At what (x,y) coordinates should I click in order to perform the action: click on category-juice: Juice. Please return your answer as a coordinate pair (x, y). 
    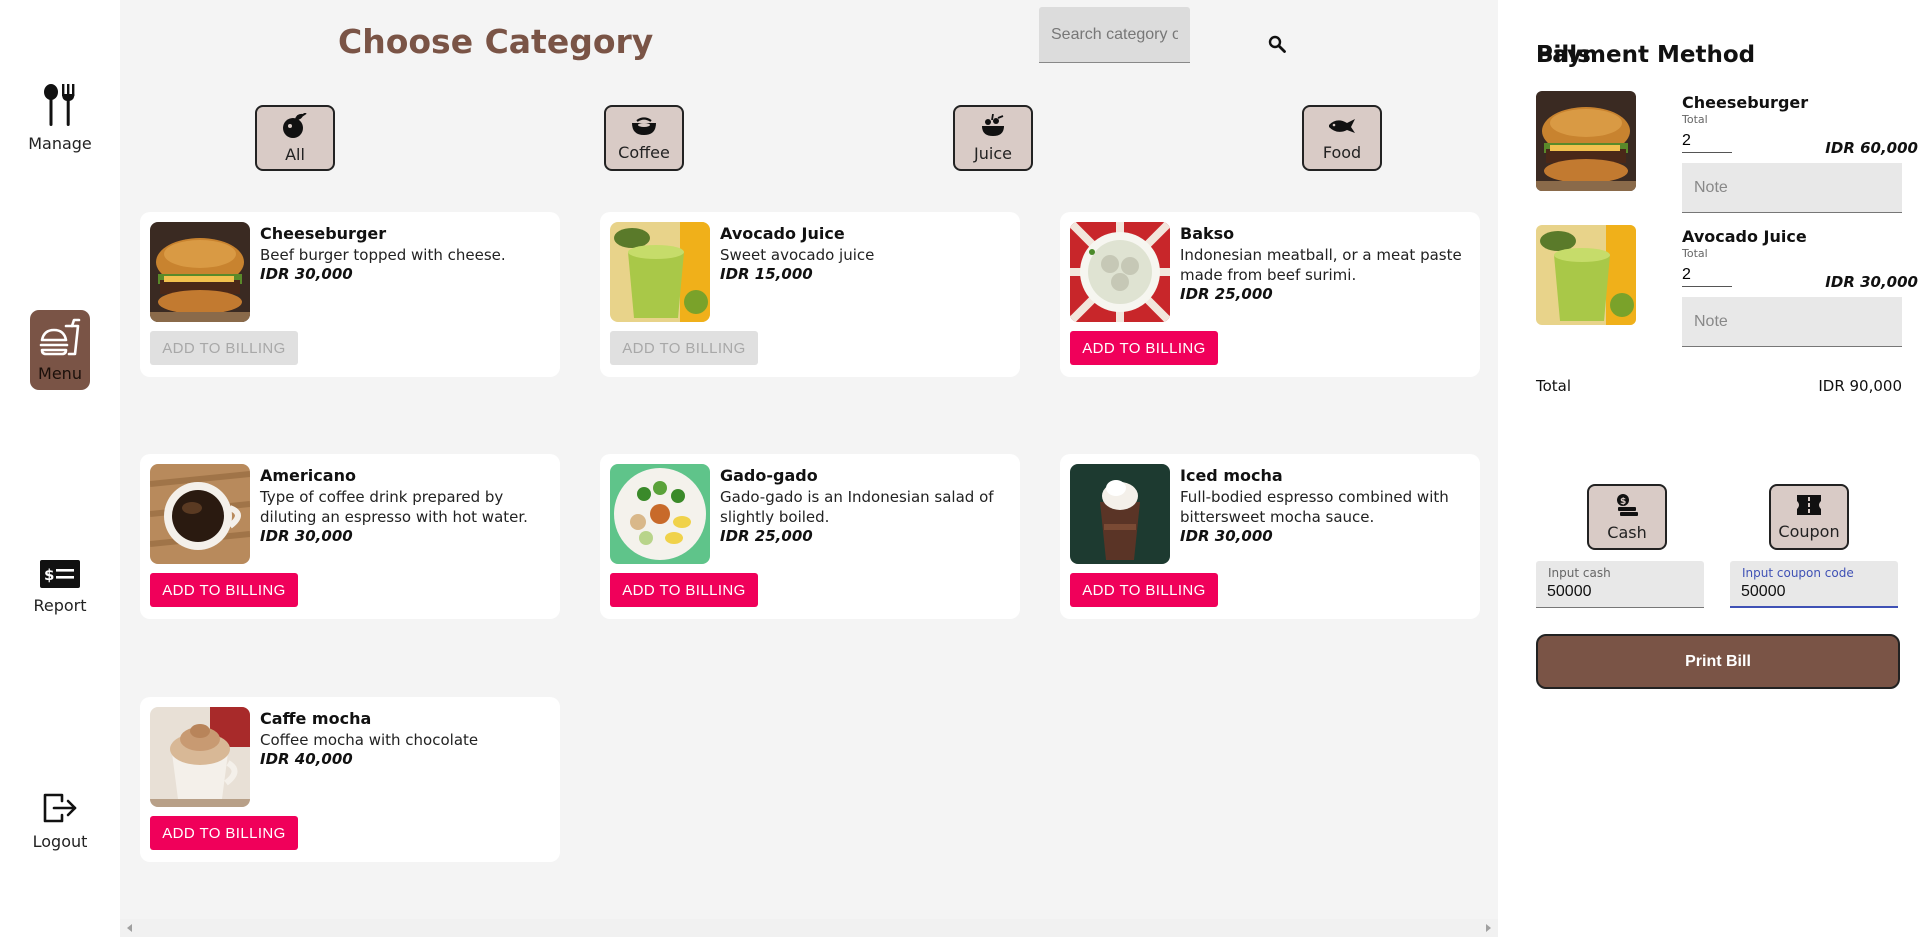
    Looking at the image, I should click on (993, 138).